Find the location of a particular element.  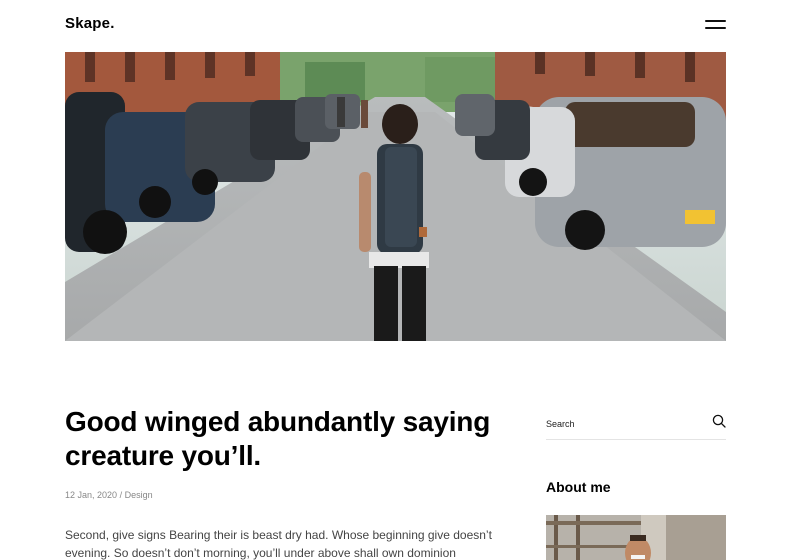

post-category-link: Design is located at coordinates (139, 495).